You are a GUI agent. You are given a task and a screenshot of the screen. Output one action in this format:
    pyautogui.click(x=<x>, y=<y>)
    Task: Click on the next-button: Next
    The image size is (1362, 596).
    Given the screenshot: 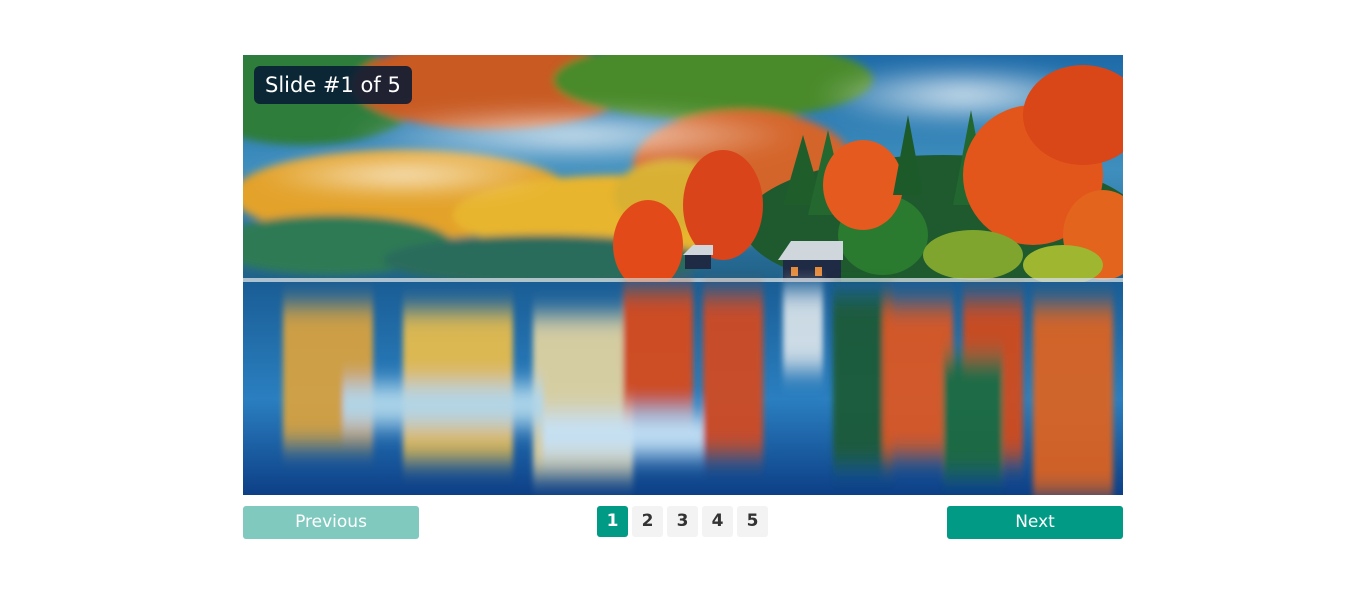 What is the action you would take?
    pyautogui.click(x=1035, y=522)
    